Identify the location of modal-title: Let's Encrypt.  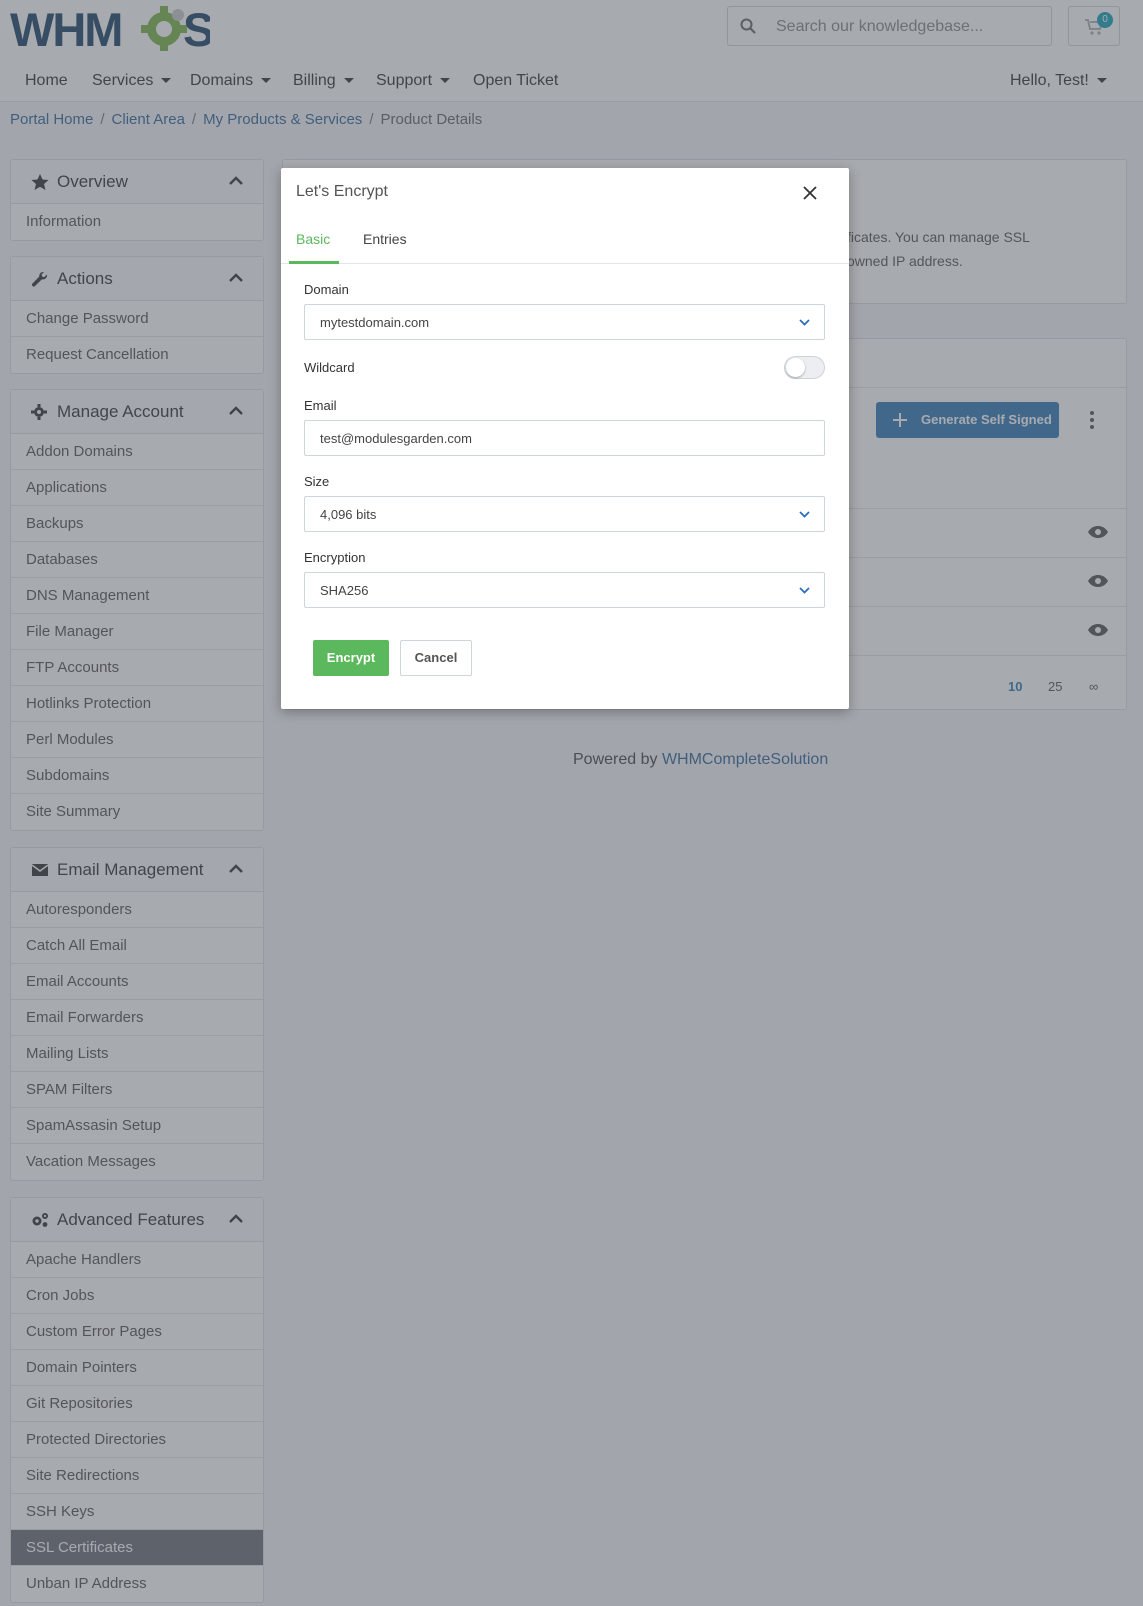
(342, 191).